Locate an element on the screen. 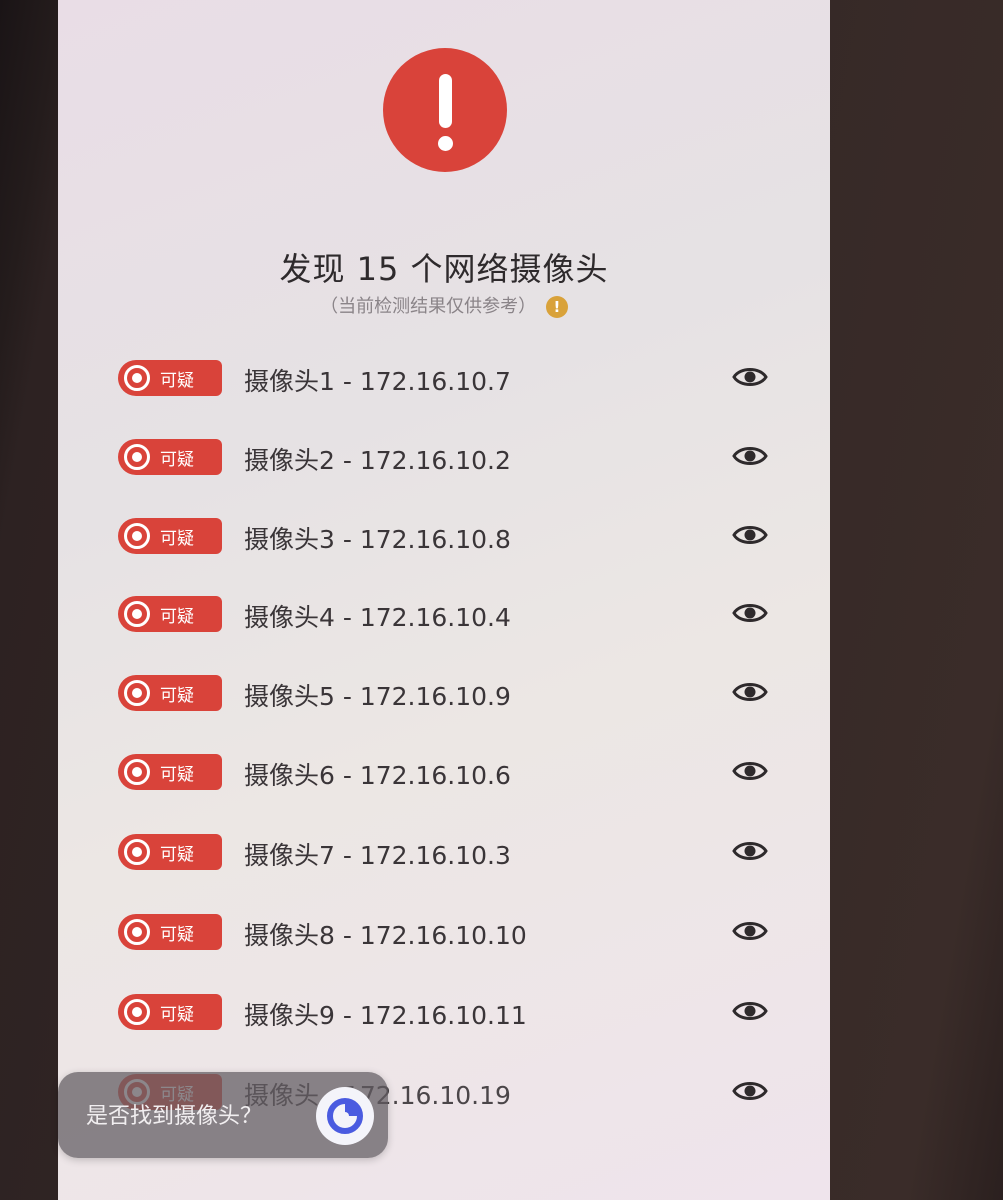  helper-text: 是否找到摄像头？ is located at coordinates (174, 1116).